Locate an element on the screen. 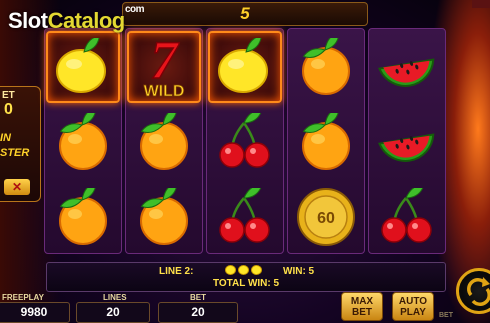 The image size is (490, 323). freeplay-balance: 9980 is located at coordinates (35, 312).